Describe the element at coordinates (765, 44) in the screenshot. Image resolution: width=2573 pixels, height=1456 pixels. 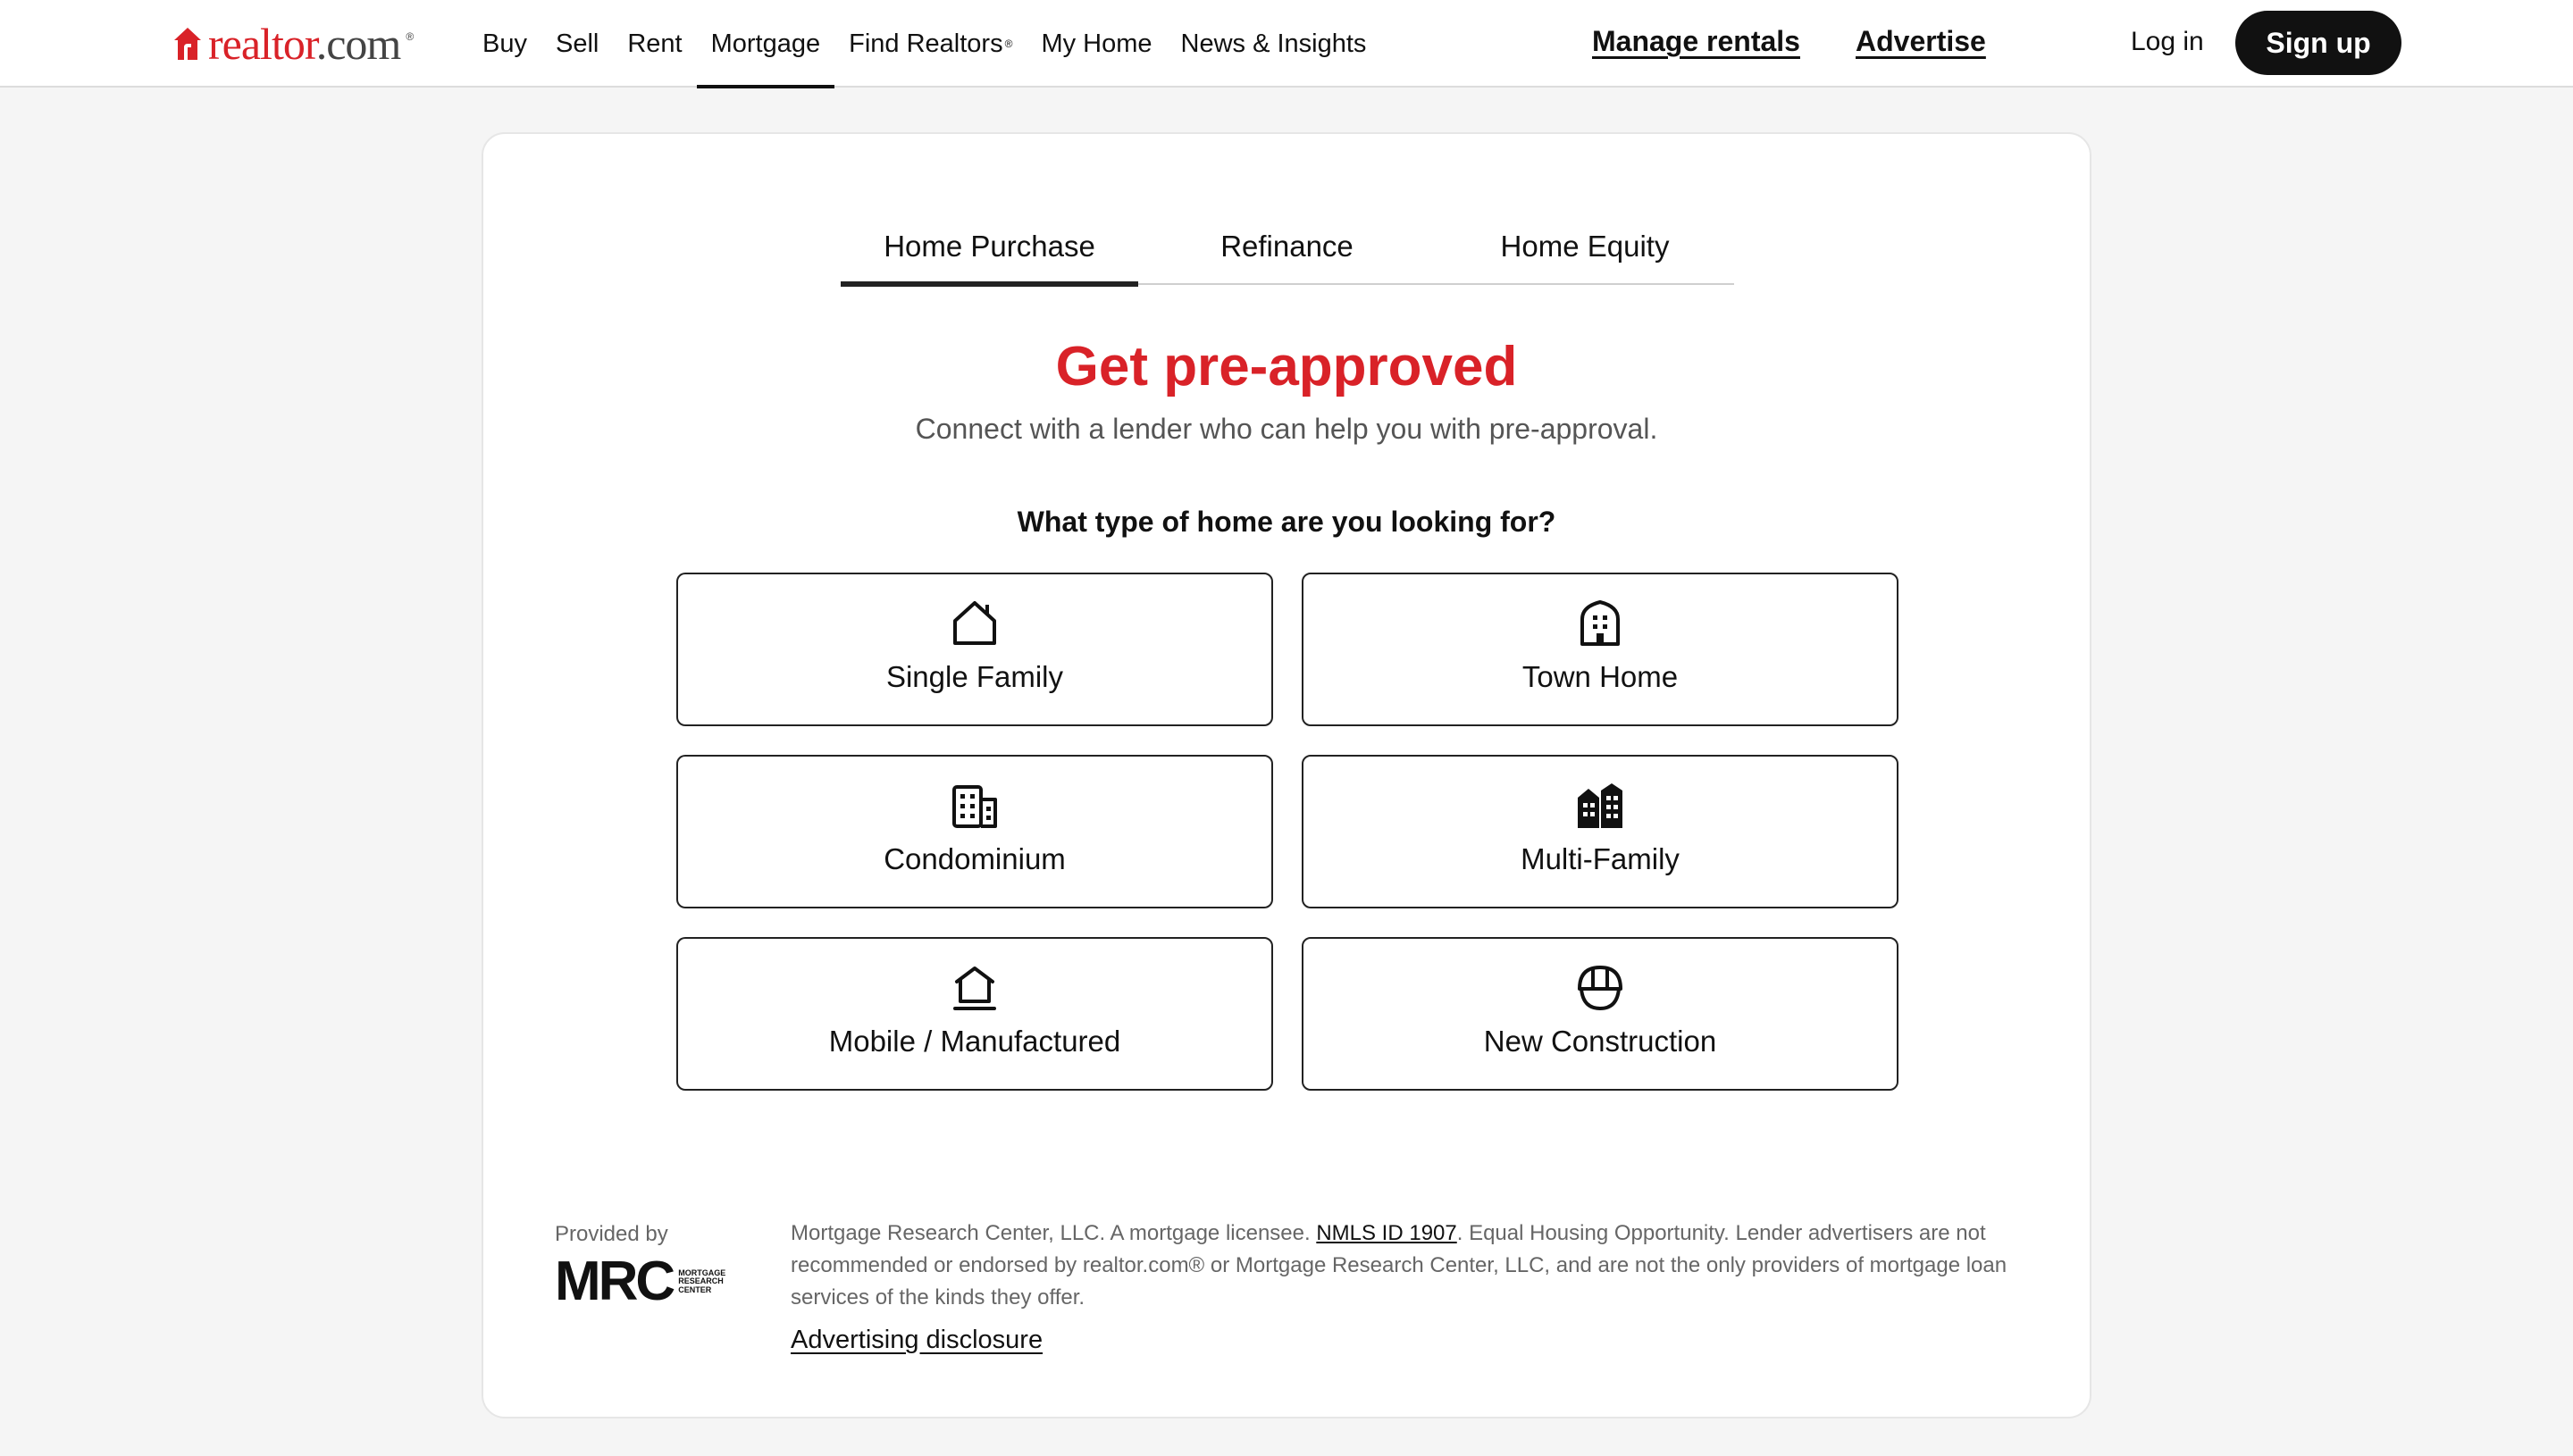
I see `nav-item-mortgage: Mortgage` at that location.